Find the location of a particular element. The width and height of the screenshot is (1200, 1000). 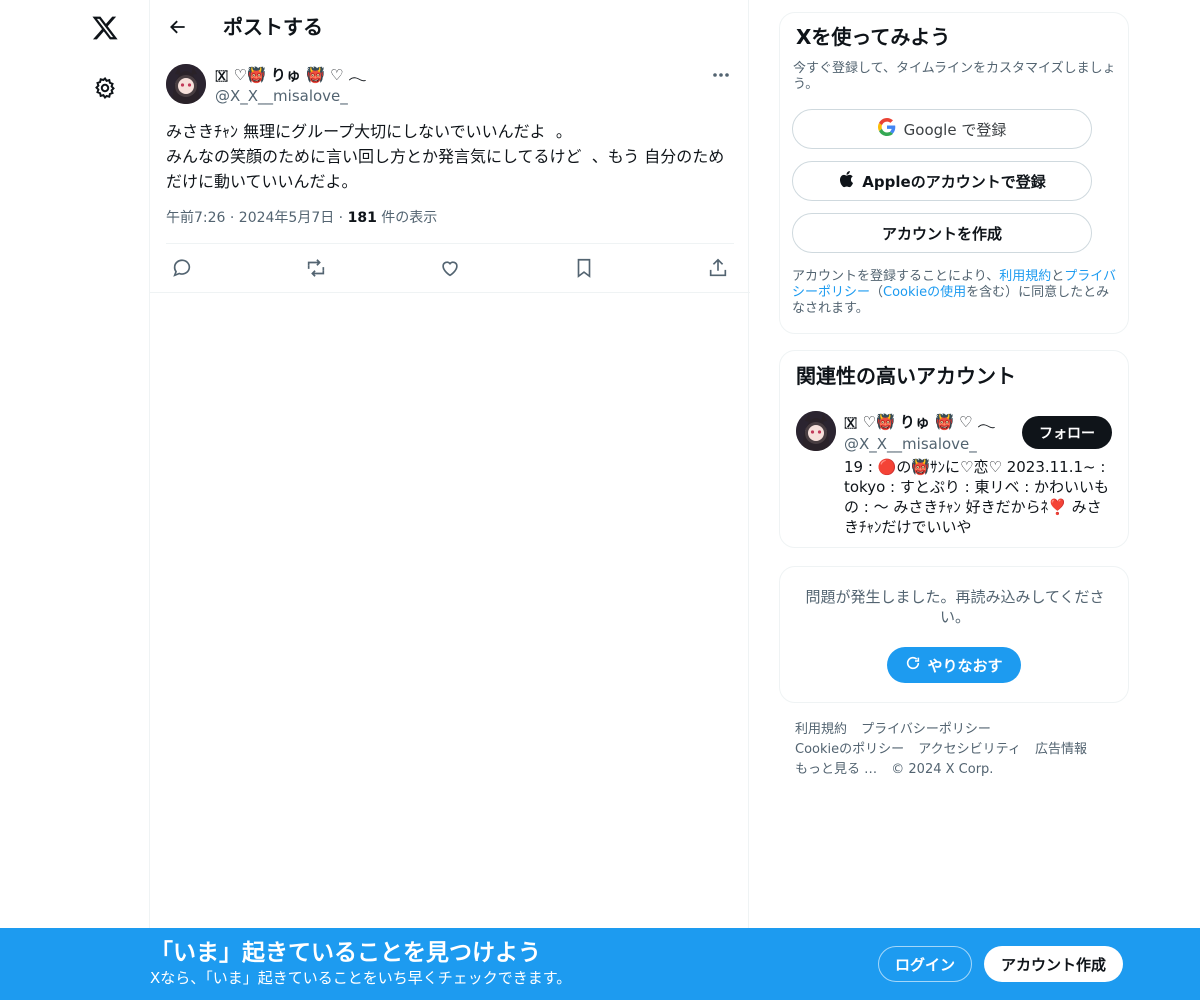

error-message: 問題が発生しました。再読み込みしてください。 is located at coordinates (955, 607).